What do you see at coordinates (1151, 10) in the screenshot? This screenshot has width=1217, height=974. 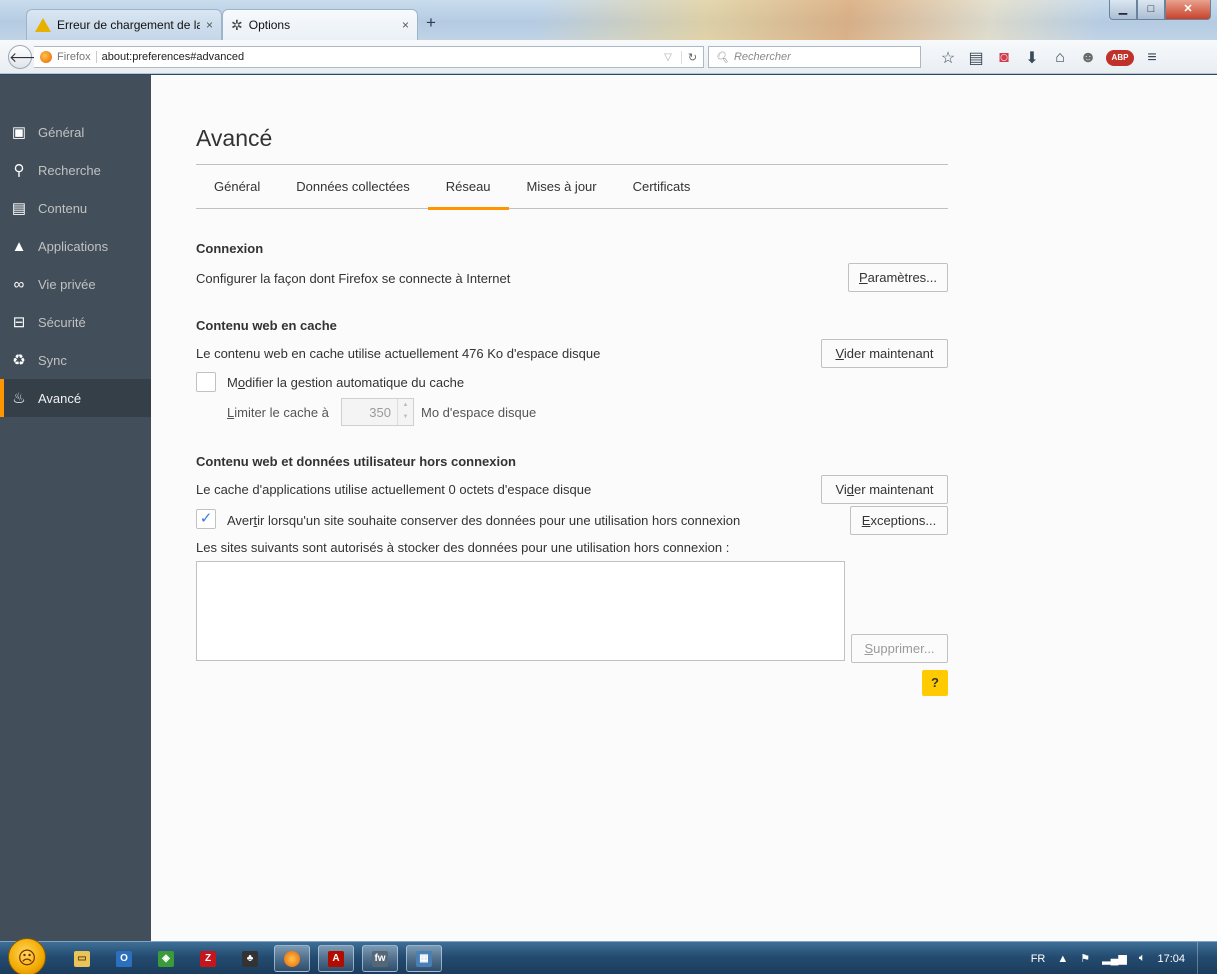 I see `maximize-button: □` at bounding box center [1151, 10].